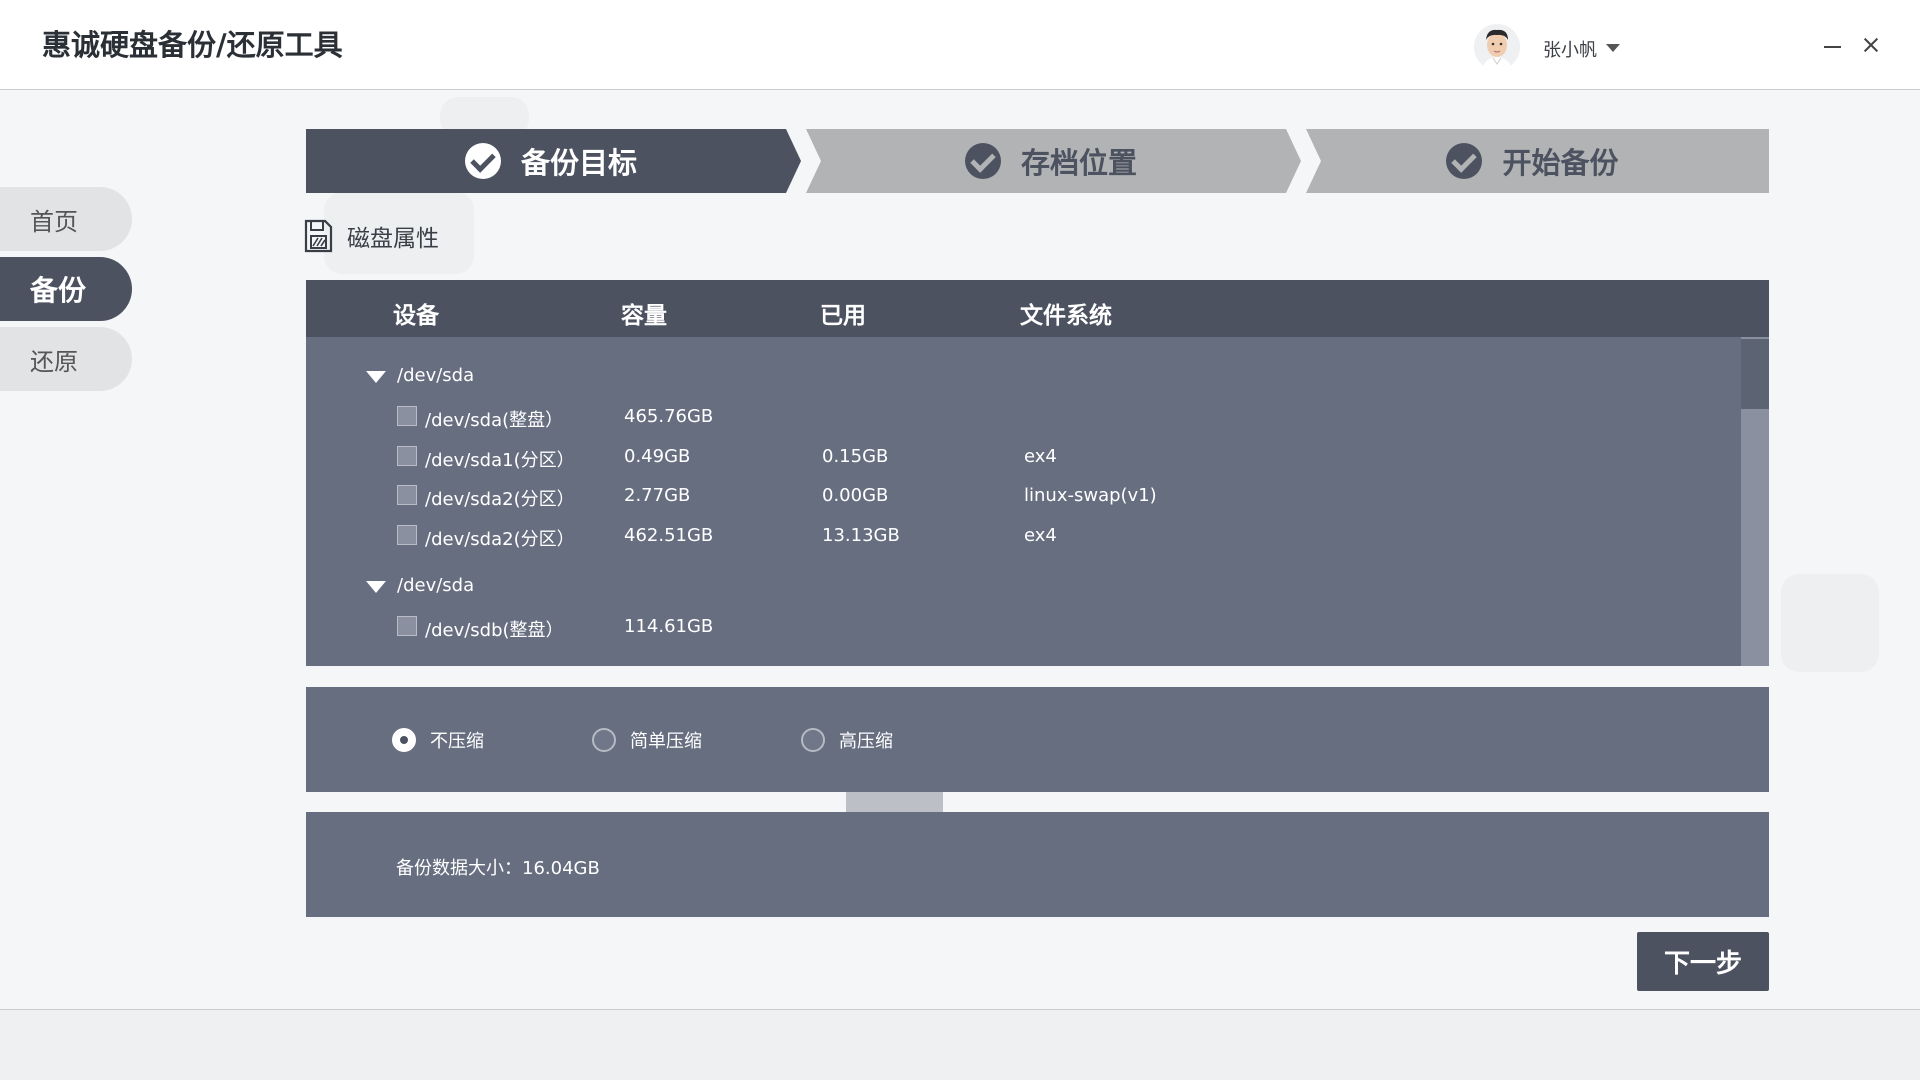 The image size is (1920, 1080). I want to click on table-row: /dev/sda1(分区） 0.49GB 0.15GB ex4, so click(1021, 457).